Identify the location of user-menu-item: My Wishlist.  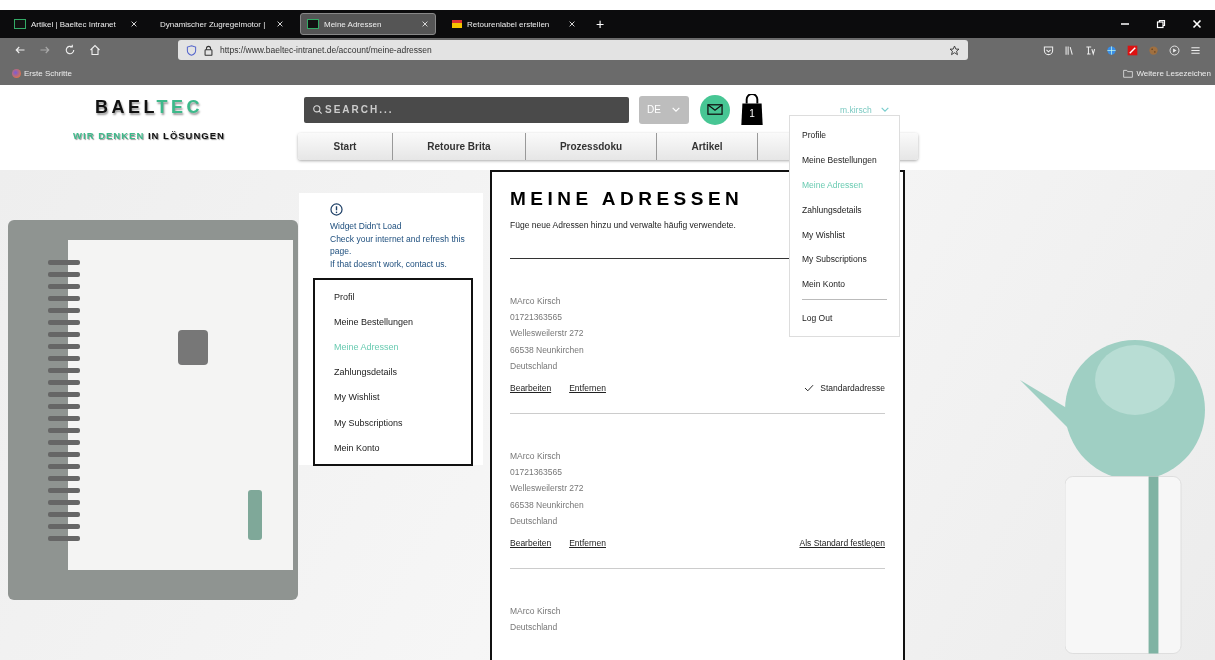
(844, 234).